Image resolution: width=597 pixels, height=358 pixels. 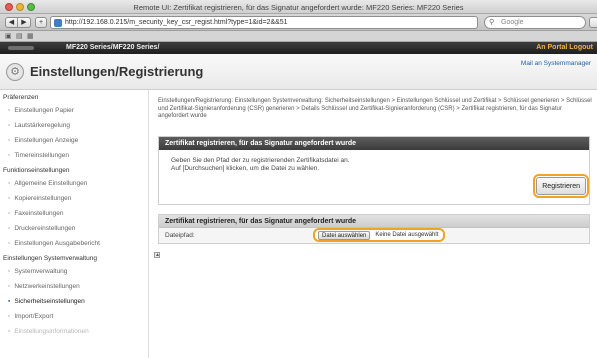 What do you see at coordinates (8, 36) in the screenshot?
I see `book-icon: ▣` at bounding box center [8, 36].